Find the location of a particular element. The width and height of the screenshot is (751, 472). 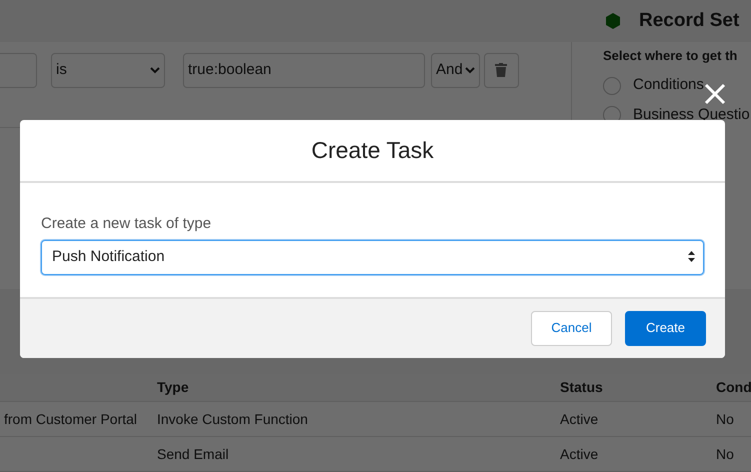

close-button is located at coordinates (715, 94).